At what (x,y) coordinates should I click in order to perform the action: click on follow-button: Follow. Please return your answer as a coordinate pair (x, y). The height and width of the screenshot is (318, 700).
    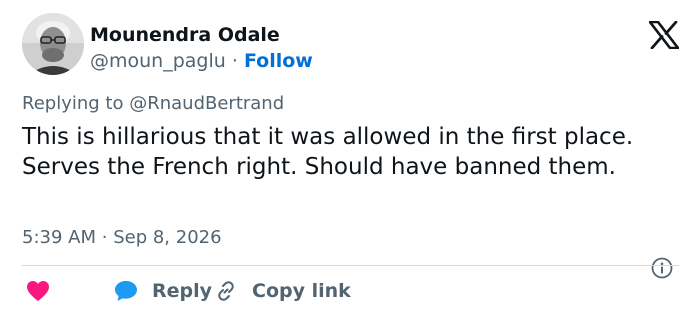
    Looking at the image, I should click on (278, 61).